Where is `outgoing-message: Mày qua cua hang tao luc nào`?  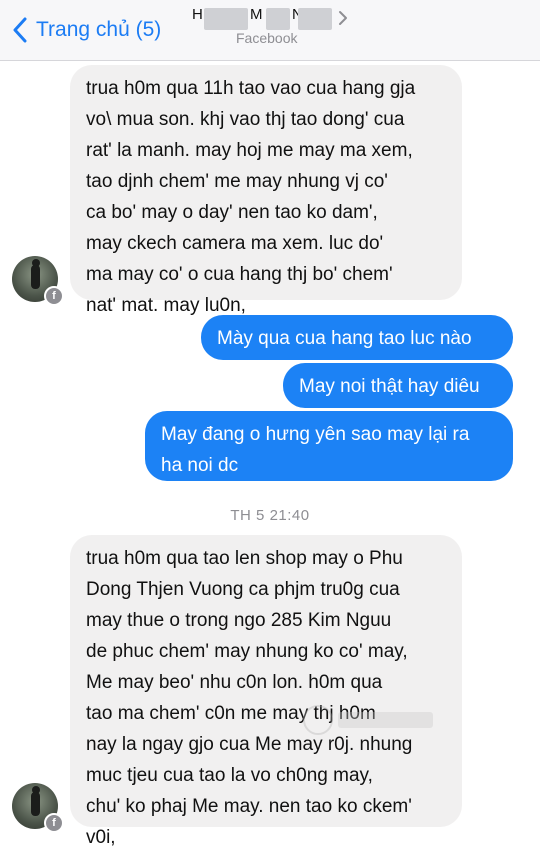 outgoing-message: Mày qua cua hang tao luc nào is located at coordinates (357, 337).